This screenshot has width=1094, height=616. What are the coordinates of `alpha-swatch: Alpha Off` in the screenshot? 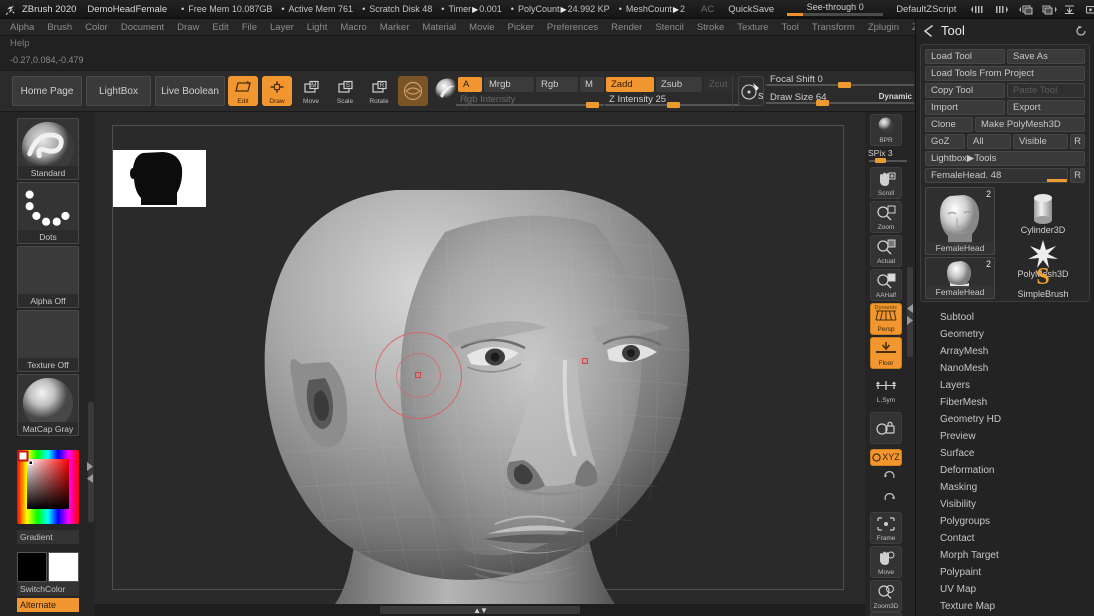 It's located at (48, 277).